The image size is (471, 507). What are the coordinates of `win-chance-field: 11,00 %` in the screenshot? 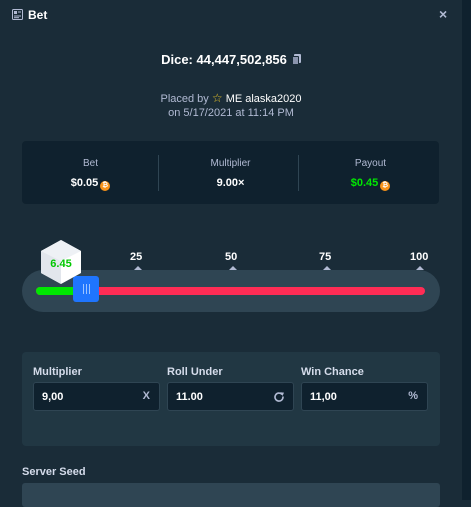 It's located at (364, 396).